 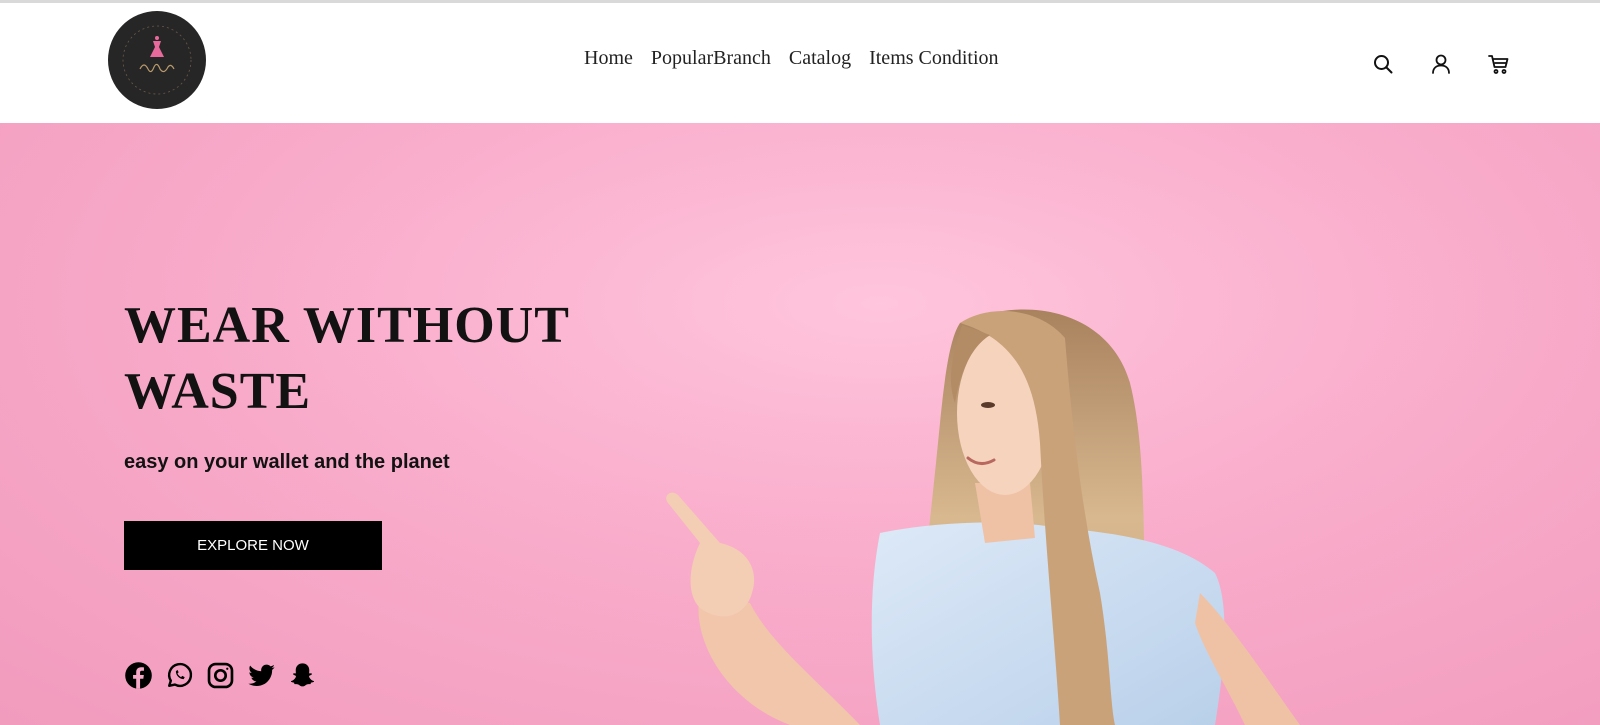 What do you see at coordinates (179, 675) in the screenshot?
I see `whatsapp-icon` at bounding box center [179, 675].